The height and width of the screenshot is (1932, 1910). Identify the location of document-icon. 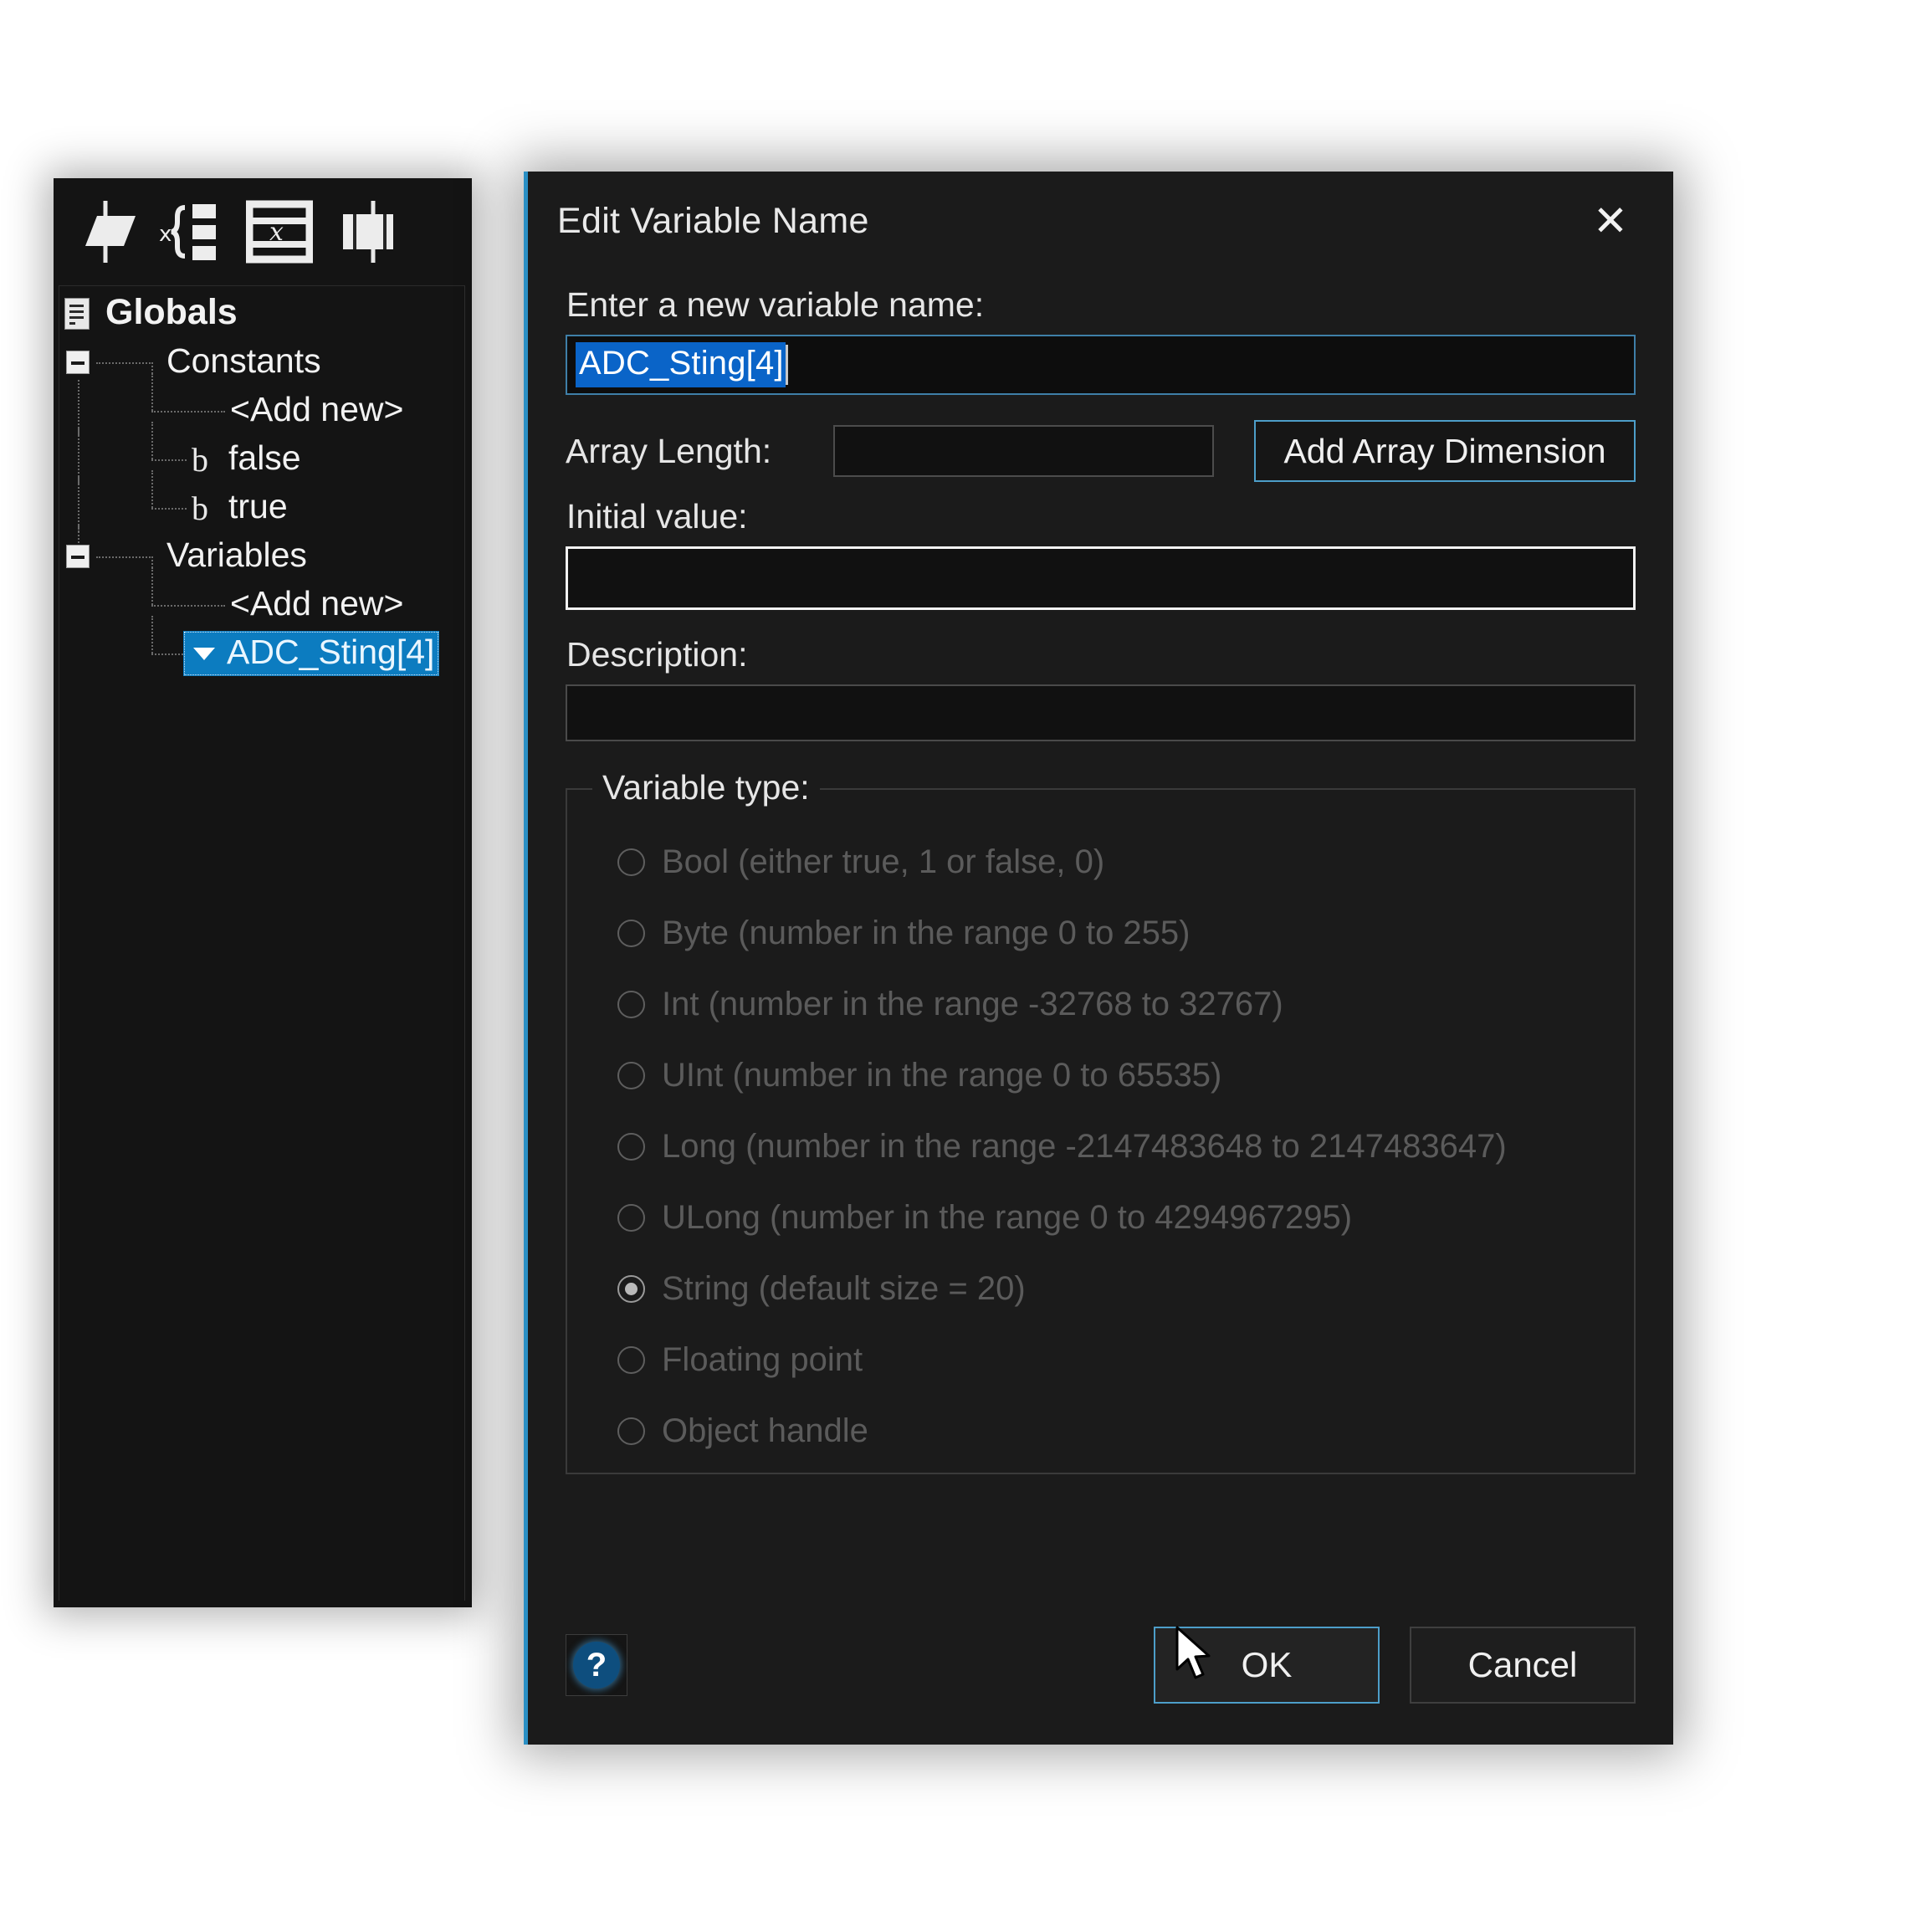
(77, 314).